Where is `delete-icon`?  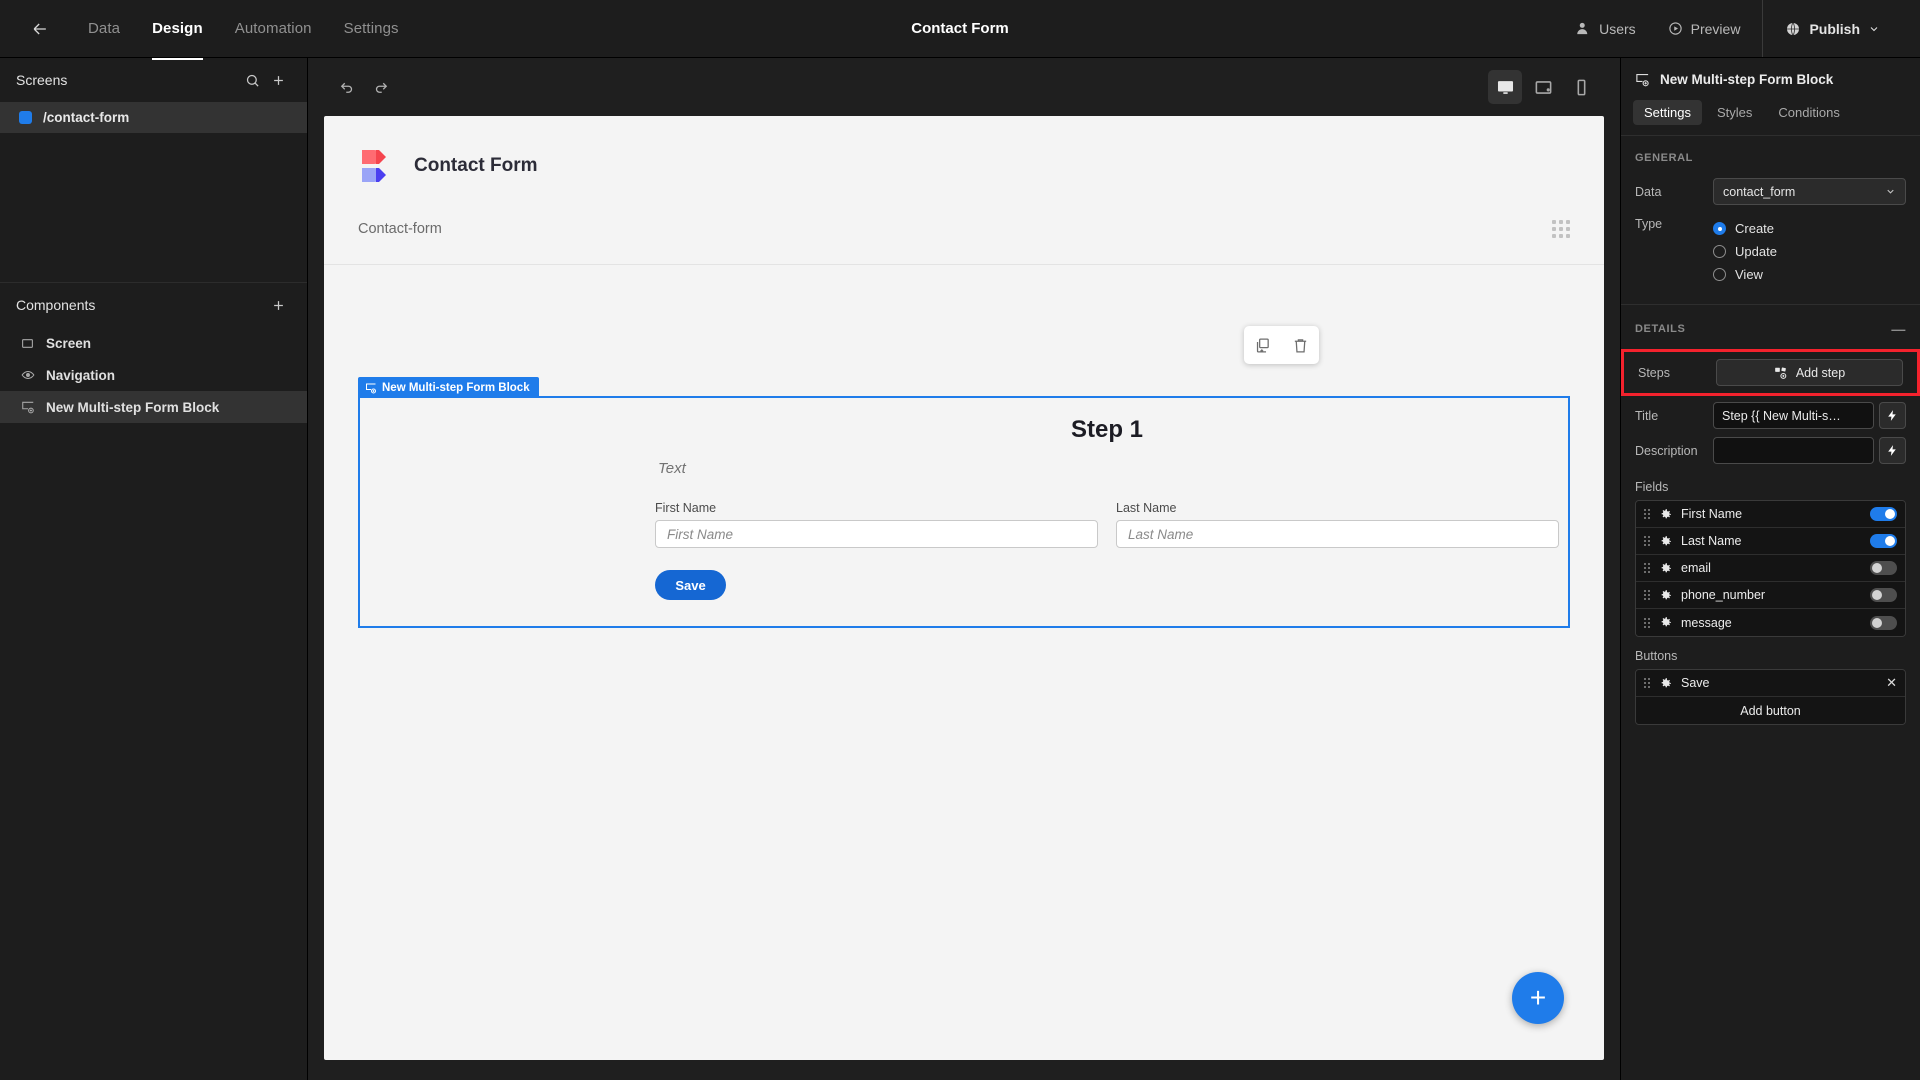 delete-icon is located at coordinates (1300, 345).